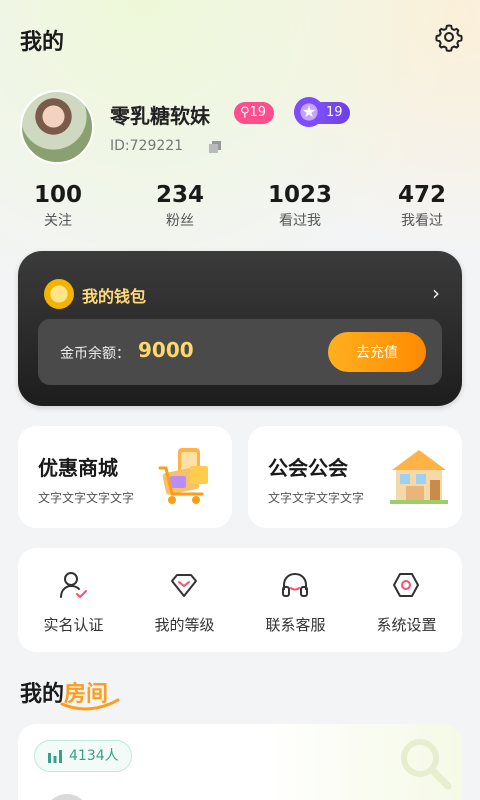 The image size is (480, 800). Describe the element at coordinates (57, 127) in the screenshot. I see `avatar` at that location.